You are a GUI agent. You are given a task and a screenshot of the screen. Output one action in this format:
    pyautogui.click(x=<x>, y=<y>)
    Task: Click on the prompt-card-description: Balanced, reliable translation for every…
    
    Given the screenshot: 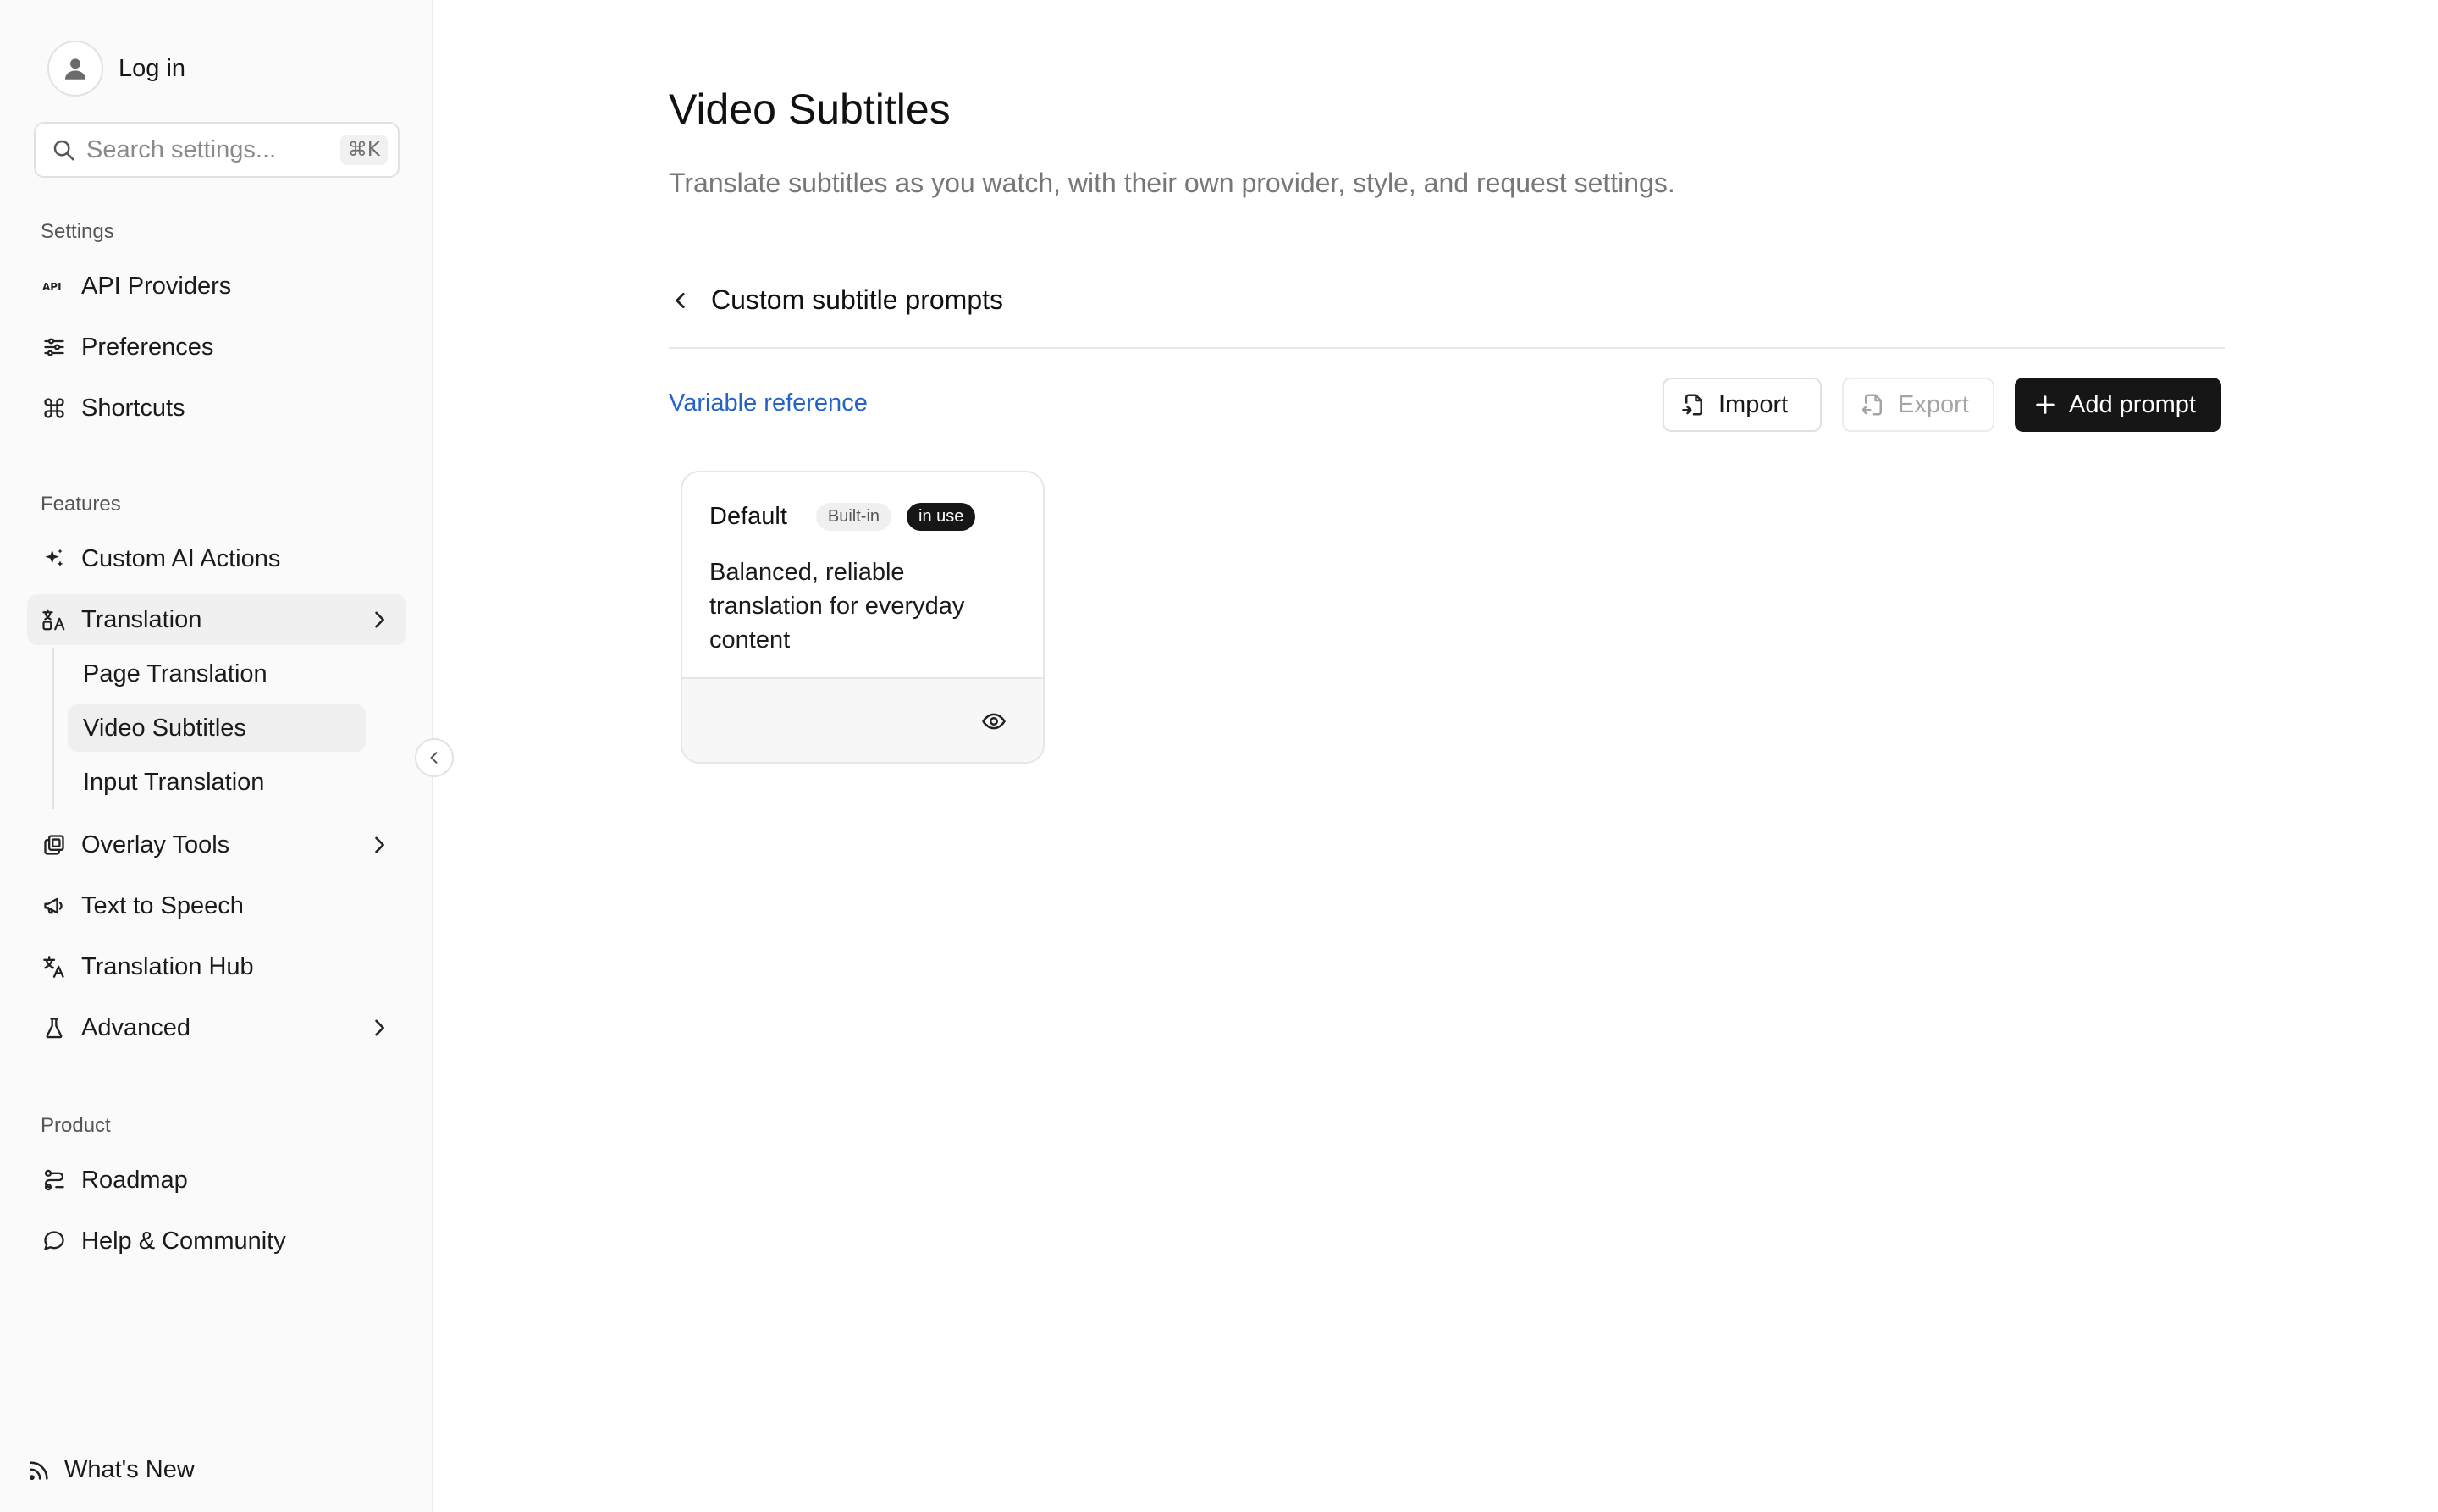 What is the action you would take?
    pyautogui.click(x=837, y=606)
    